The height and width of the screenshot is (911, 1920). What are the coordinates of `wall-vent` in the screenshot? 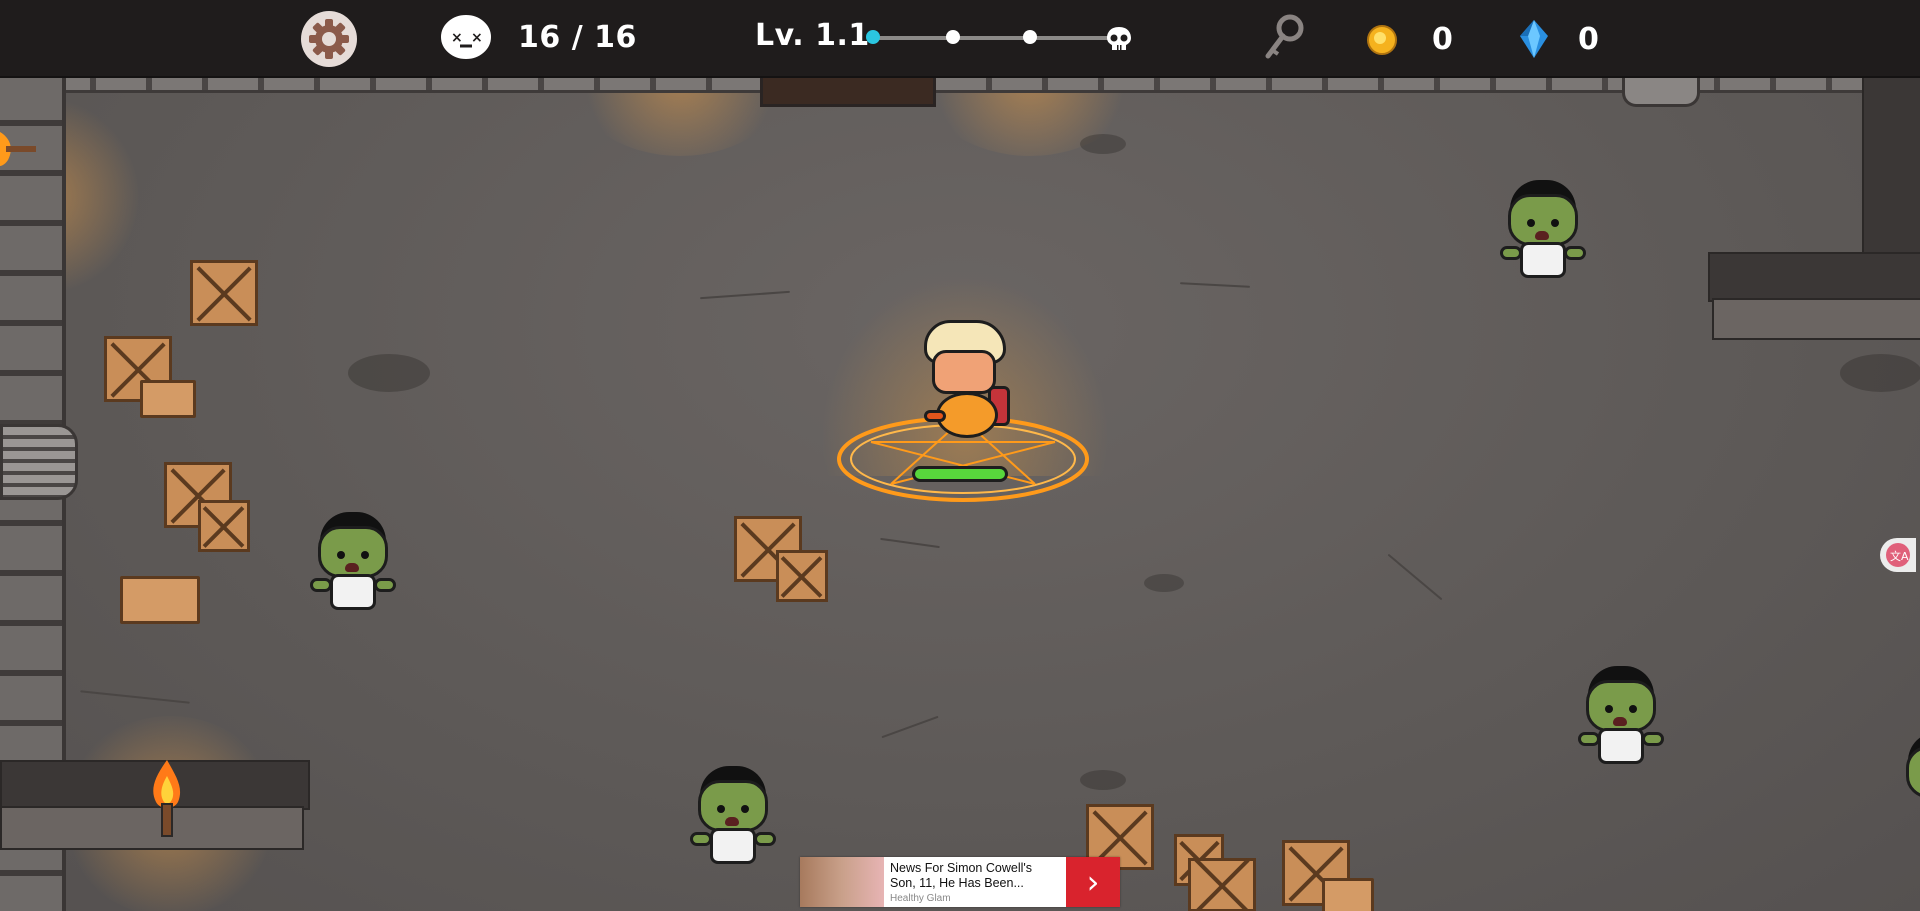 It's located at (39, 462).